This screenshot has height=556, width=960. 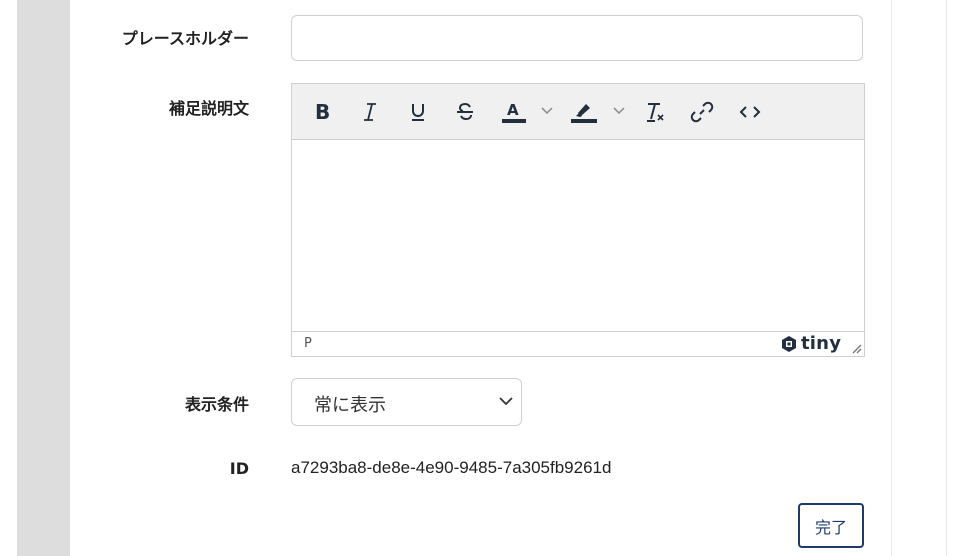 I want to click on left-gutter, so click(x=8, y=278).